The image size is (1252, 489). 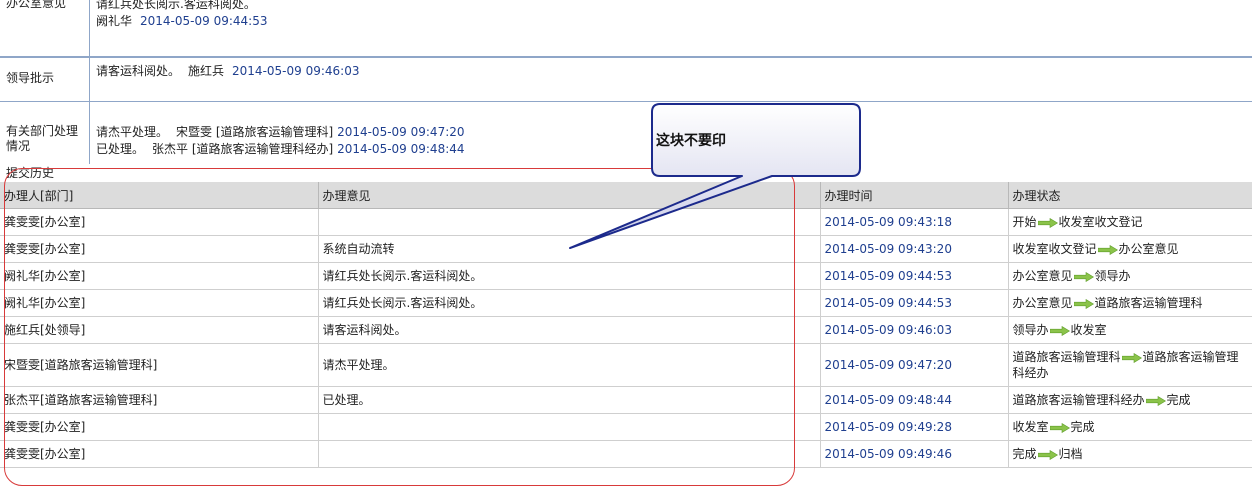 What do you see at coordinates (914, 365) in the screenshot?
I see `row-time: 2014-05-09 09:47:20` at bounding box center [914, 365].